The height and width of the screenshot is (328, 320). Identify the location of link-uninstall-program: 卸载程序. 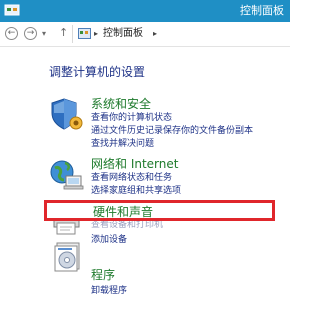
(109, 291).